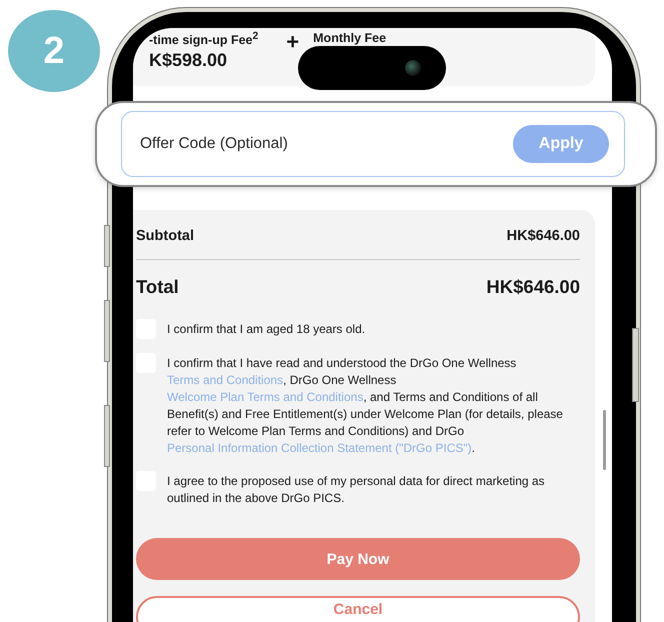 The height and width of the screenshot is (622, 664). What do you see at coordinates (533, 287) in the screenshot?
I see `total-amount: HK$646.00` at bounding box center [533, 287].